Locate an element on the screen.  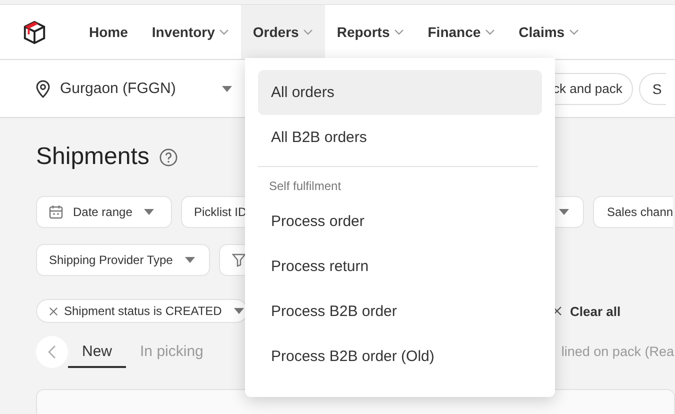
cube-logo-icon is located at coordinates (34, 32).